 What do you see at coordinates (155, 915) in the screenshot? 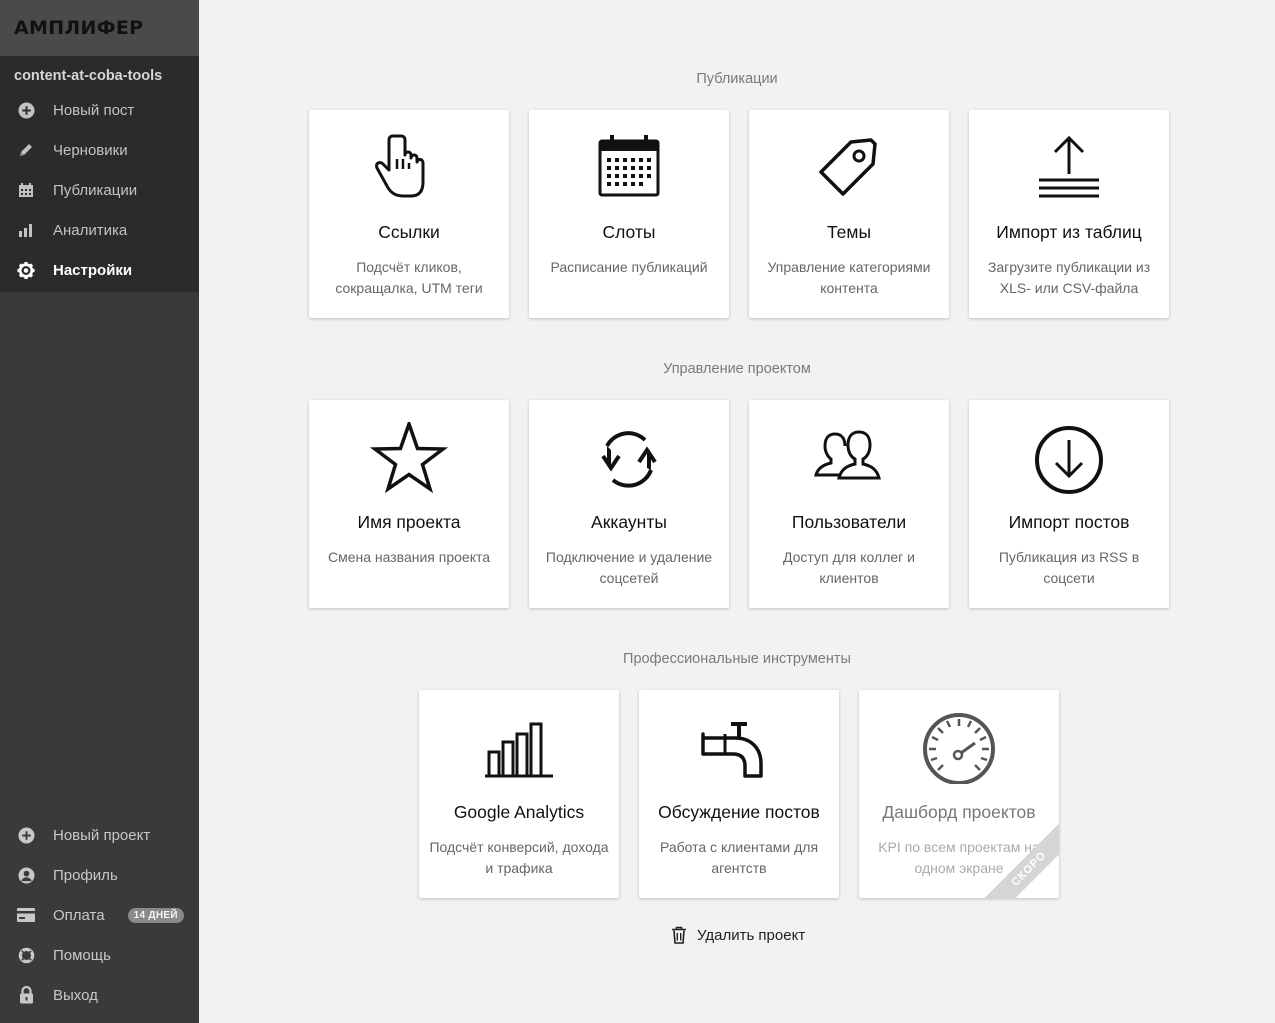
I see `trial-days-badge: 14 ДНЕЙ` at bounding box center [155, 915].